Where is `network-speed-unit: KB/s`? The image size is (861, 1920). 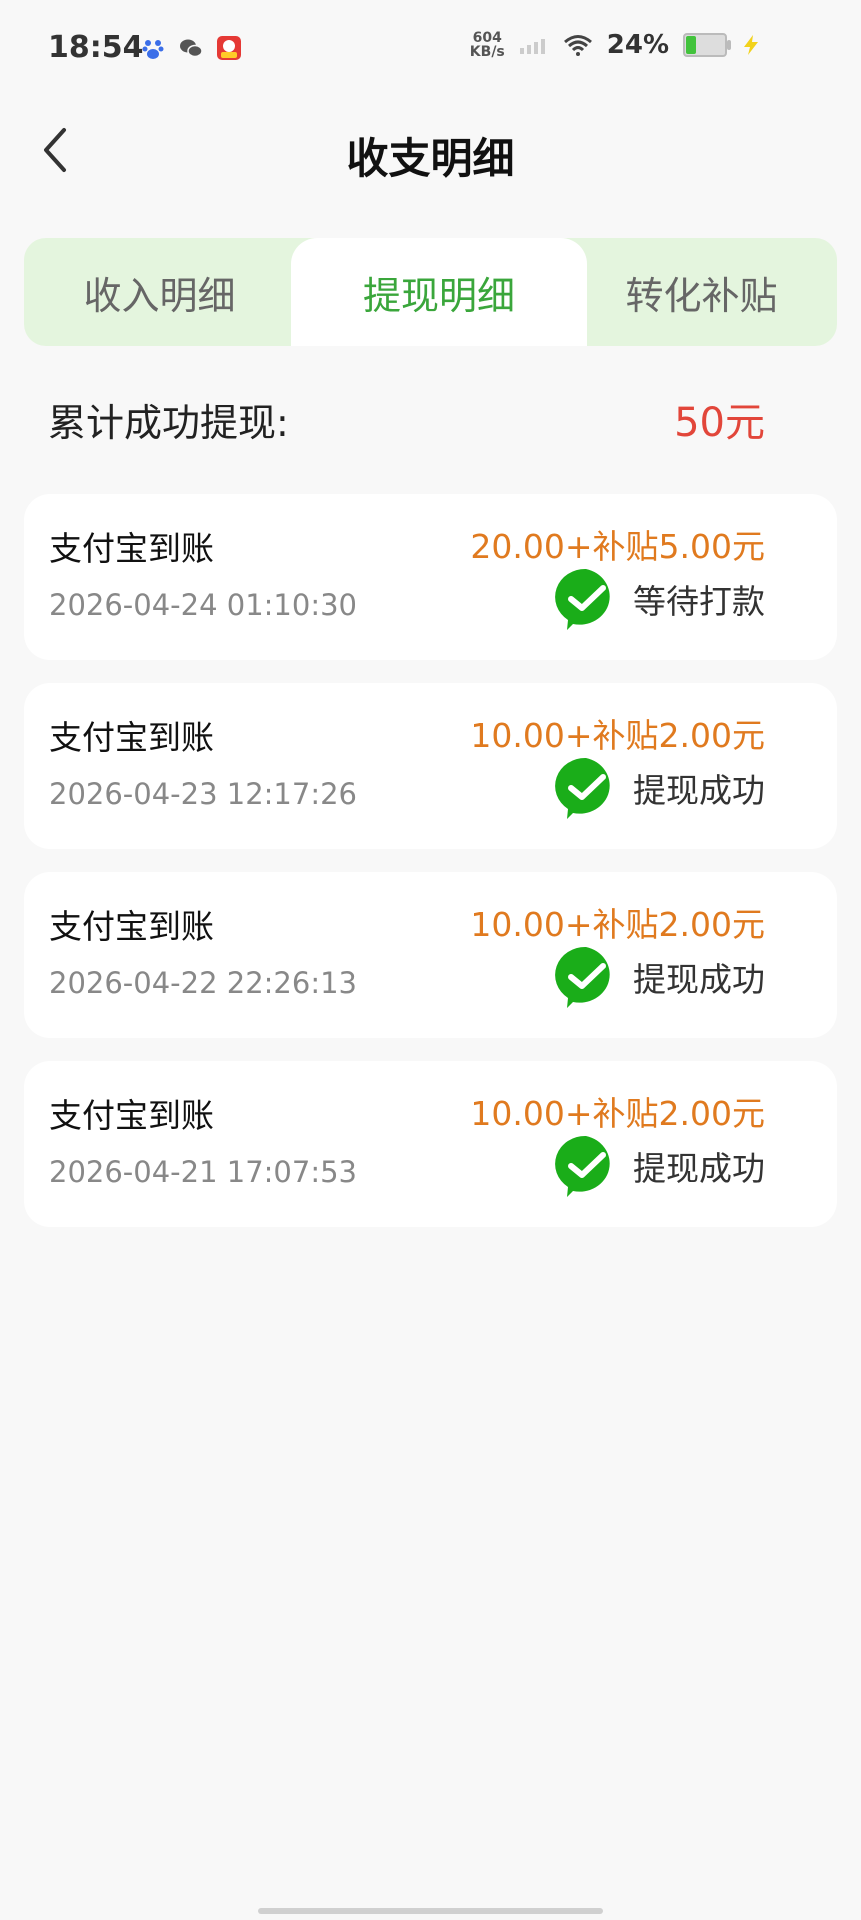
network-speed-unit: KB/s is located at coordinates (487, 52).